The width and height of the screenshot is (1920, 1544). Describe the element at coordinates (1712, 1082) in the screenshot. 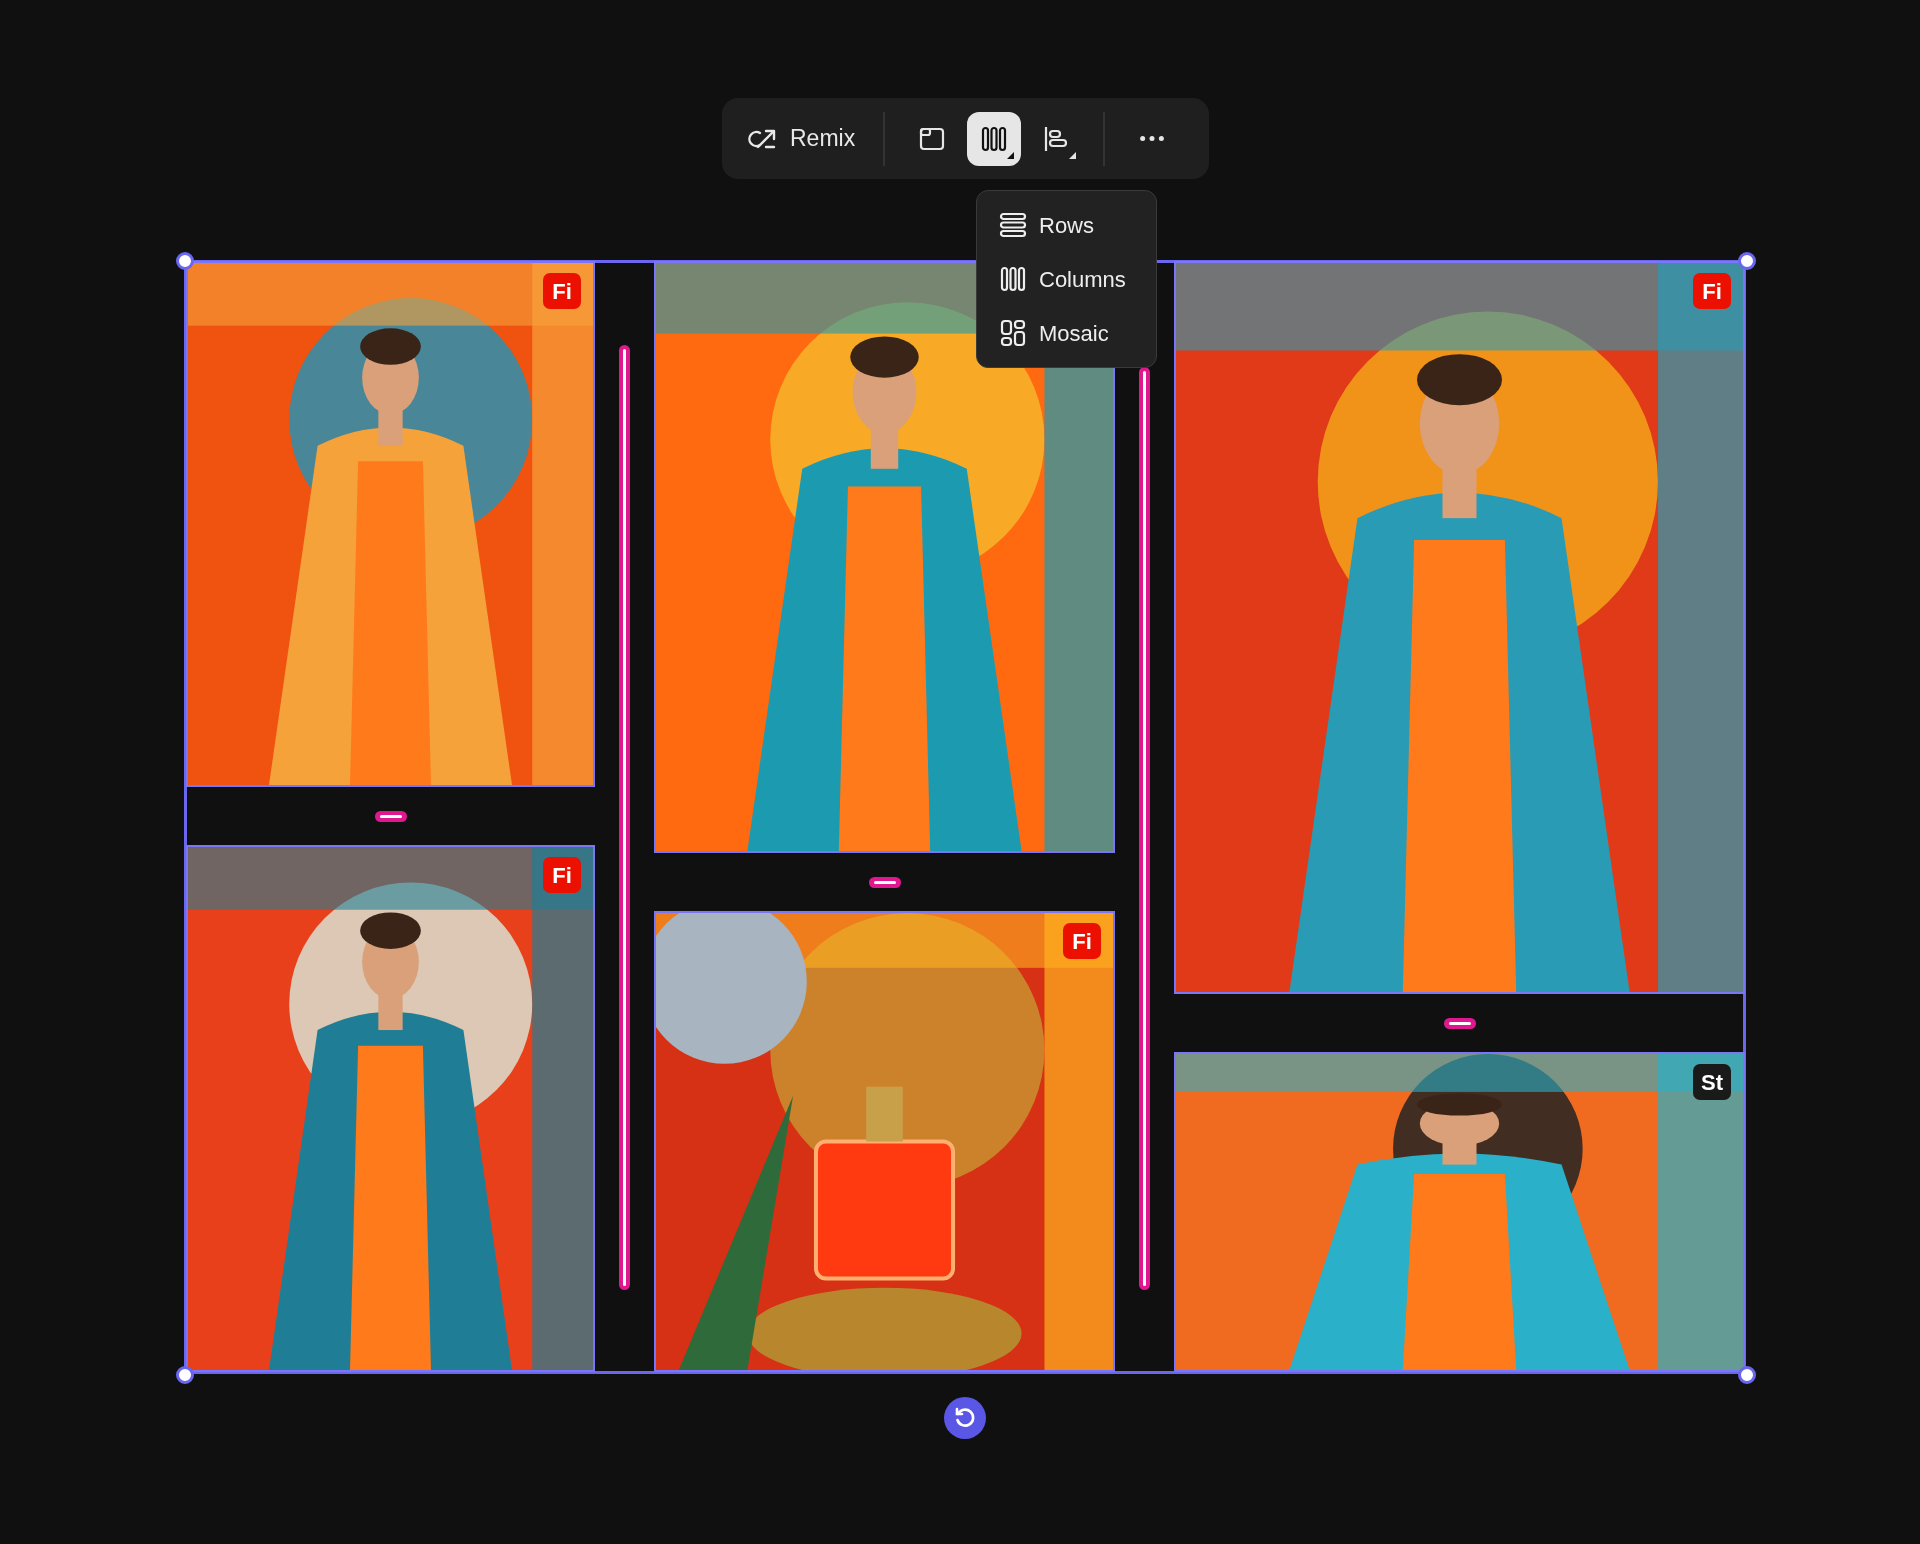

I see `app-badge: St` at that location.